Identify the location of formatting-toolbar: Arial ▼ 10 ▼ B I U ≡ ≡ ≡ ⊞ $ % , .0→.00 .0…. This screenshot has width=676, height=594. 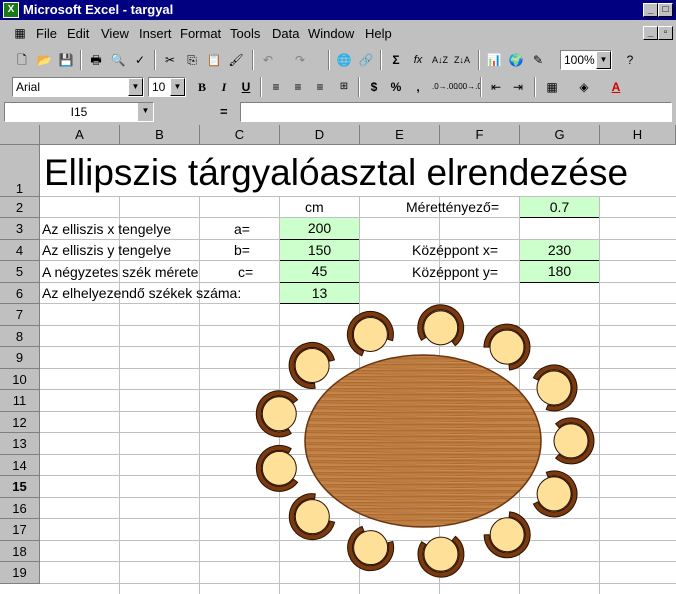
(338, 87).